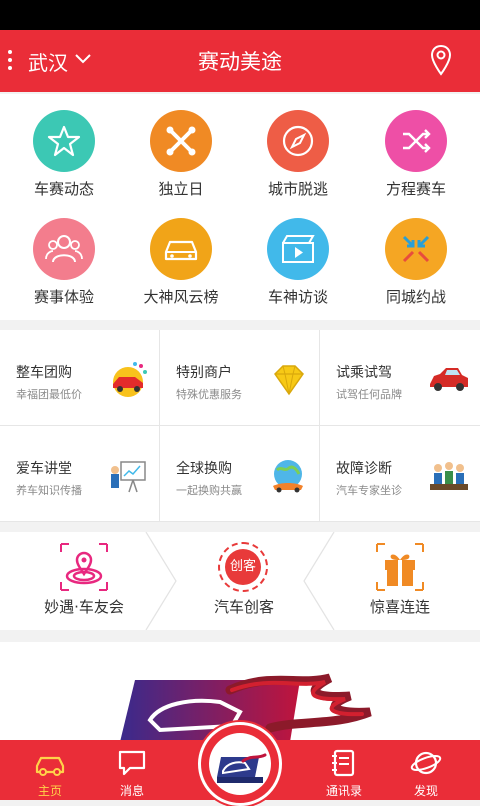 This screenshot has height=806, width=480. What do you see at coordinates (369, 490) in the screenshot?
I see `service-subtitle: 汽车专家坐诊` at bounding box center [369, 490].